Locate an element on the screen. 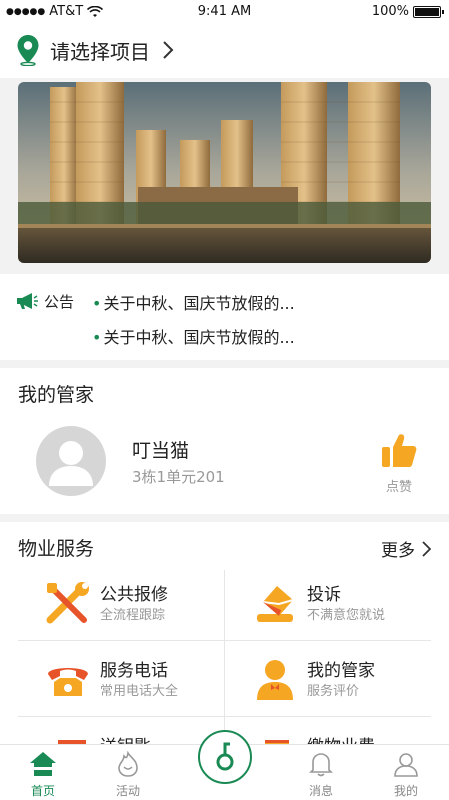 Image resolution: width=449 pixels, height=800 pixels. service-subtitle: 全流程跟踪 is located at coordinates (133, 615).